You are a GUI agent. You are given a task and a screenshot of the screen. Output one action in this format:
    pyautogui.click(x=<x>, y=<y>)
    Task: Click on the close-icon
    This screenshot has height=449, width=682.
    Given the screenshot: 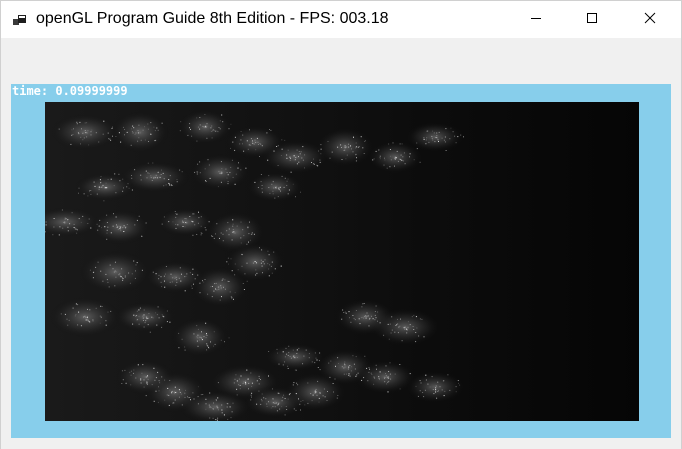 What is the action you would take?
    pyautogui.click(x=650, y=20)
    